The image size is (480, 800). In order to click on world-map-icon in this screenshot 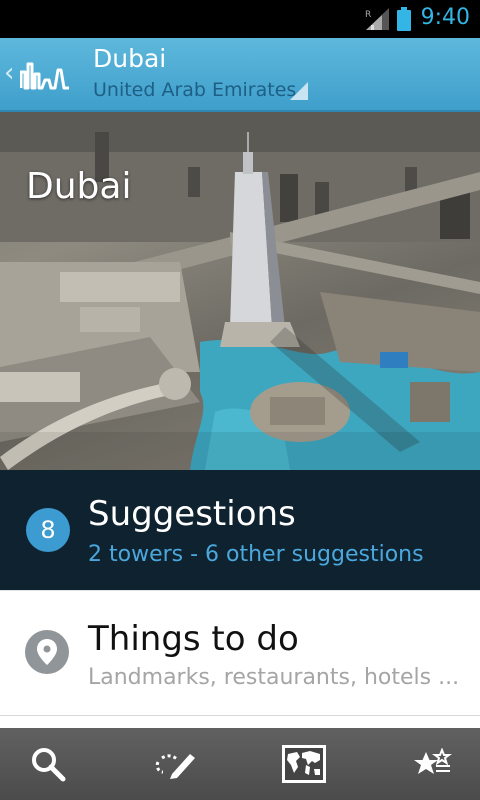, I will do `click(304, 764)`.